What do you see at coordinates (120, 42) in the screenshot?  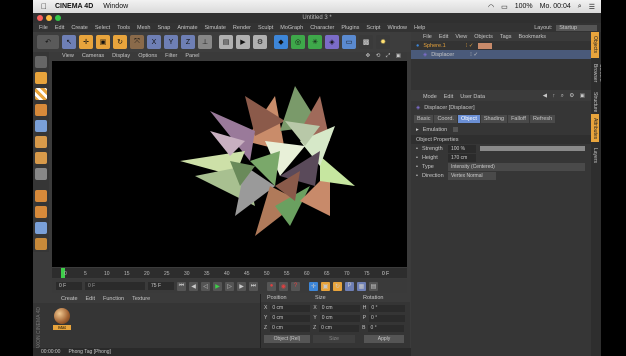 I see `rotate-tool-button: ↻` at bounding box center [120, 42].